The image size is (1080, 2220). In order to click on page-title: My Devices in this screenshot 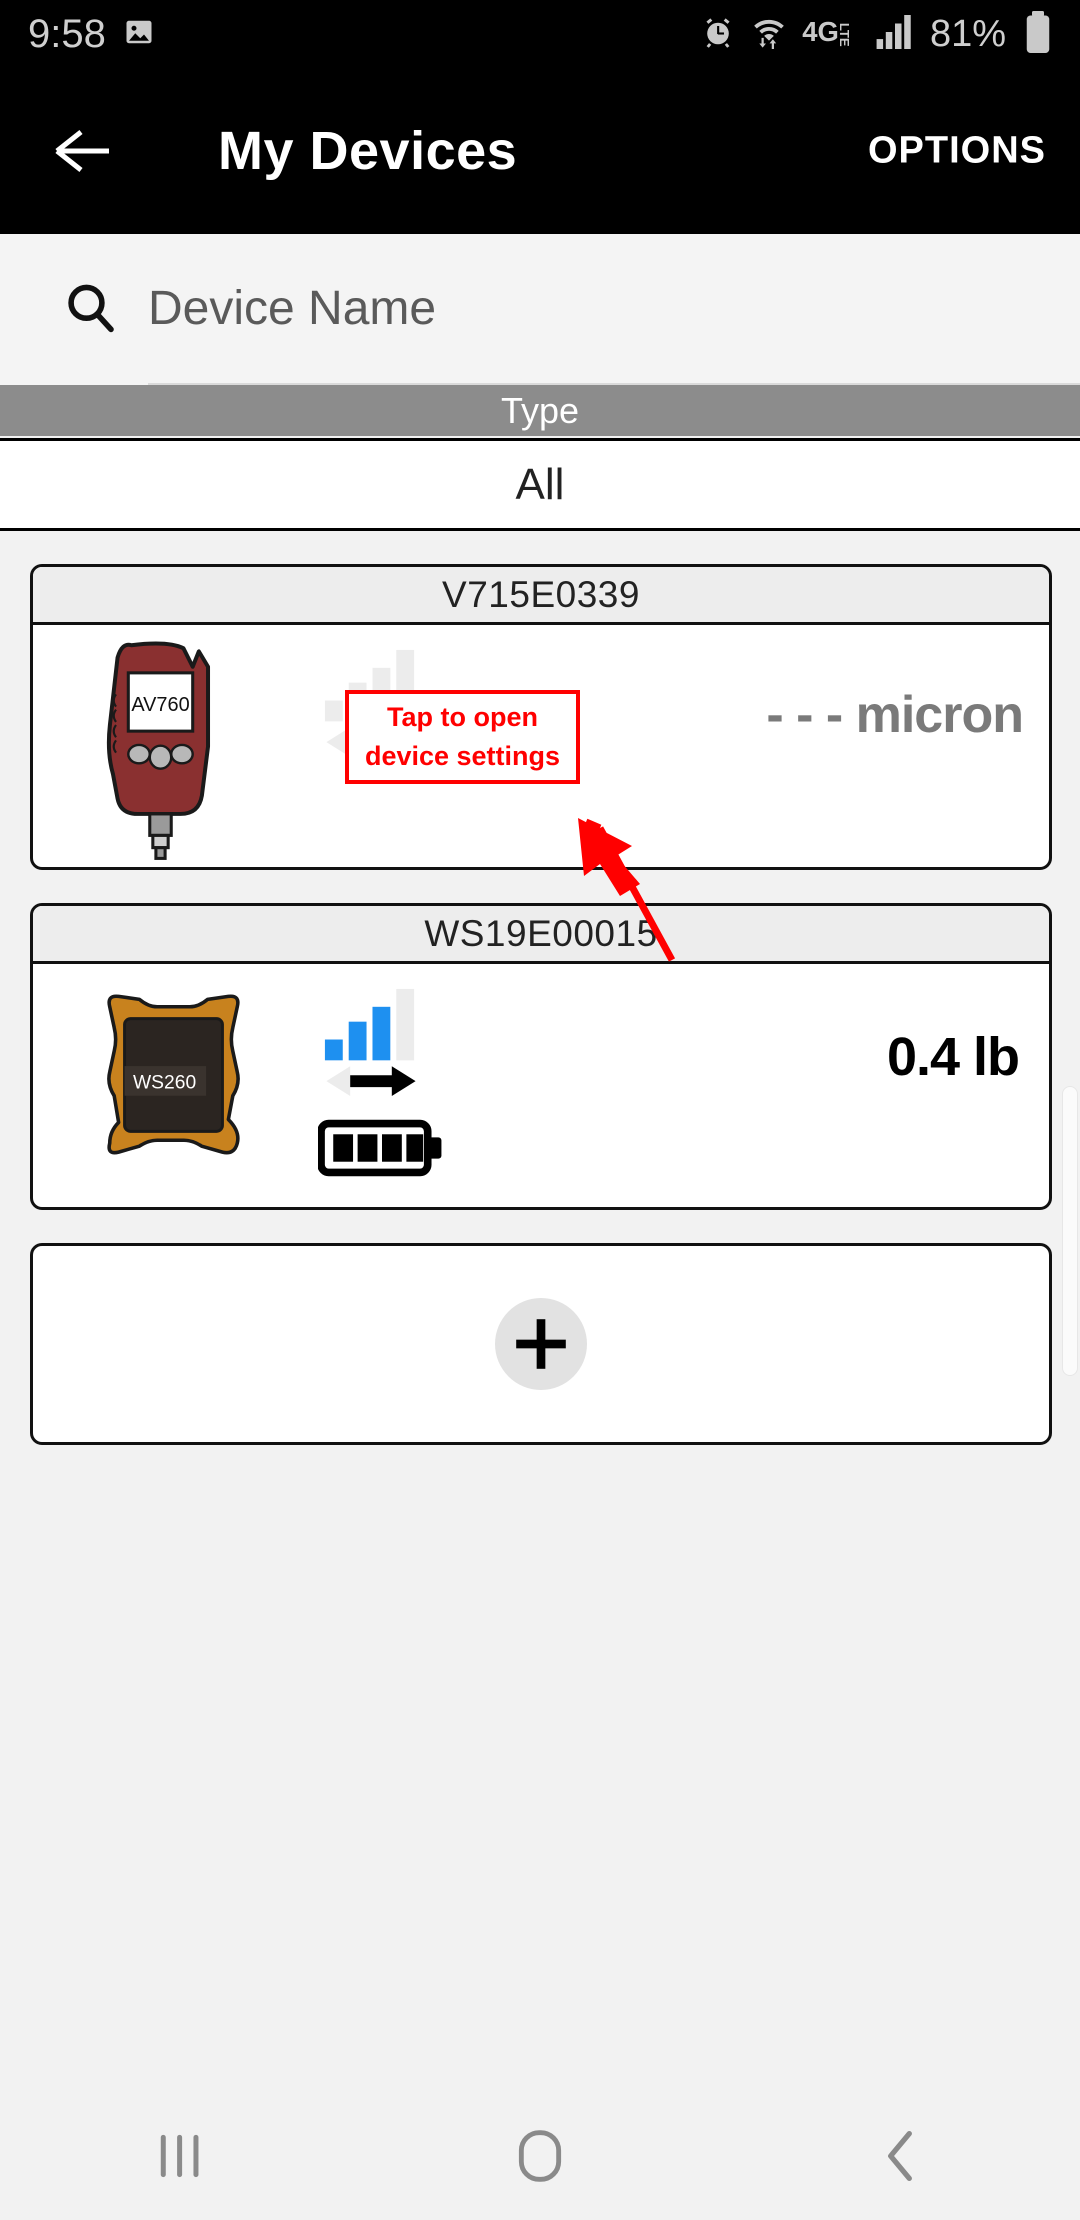, I will do `click(368, 151)`.